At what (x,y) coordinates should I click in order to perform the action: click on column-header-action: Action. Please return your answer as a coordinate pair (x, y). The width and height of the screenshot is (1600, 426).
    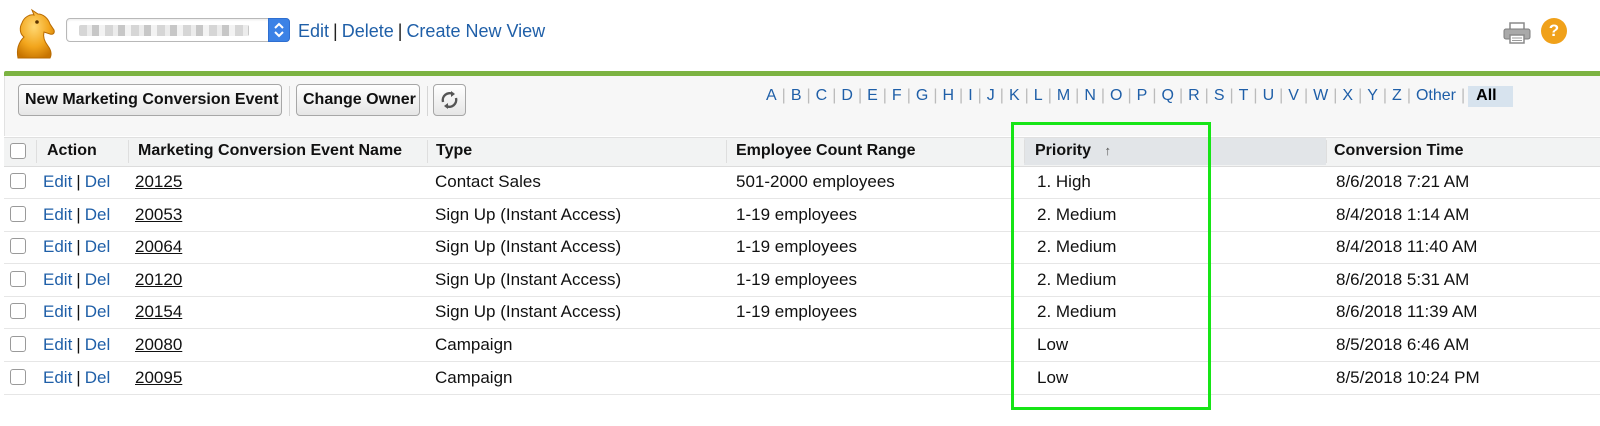
    Looking at the image, I should click on (72, 150).